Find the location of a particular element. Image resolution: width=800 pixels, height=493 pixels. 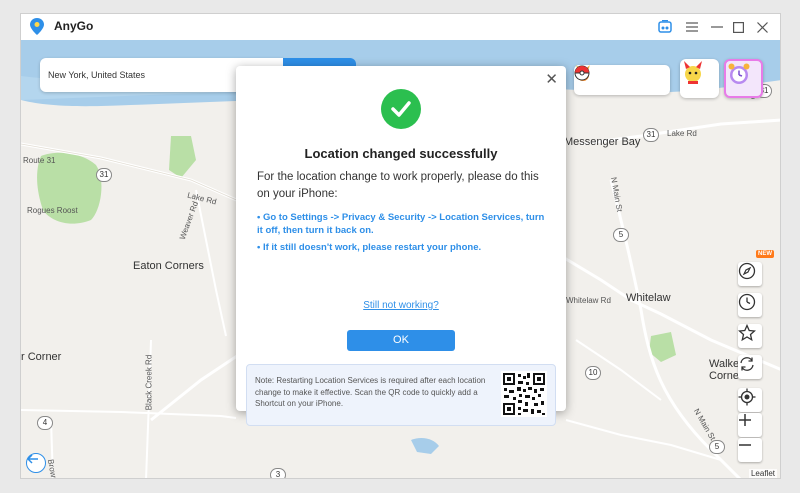

ok-button: OK is located at coordinates (401, 340).